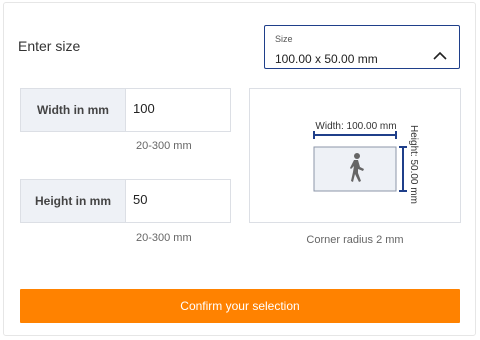 The width and height of the screenshot is (480, 340). I want to click on height-hint: 20-300 mm, so click(164, 238).